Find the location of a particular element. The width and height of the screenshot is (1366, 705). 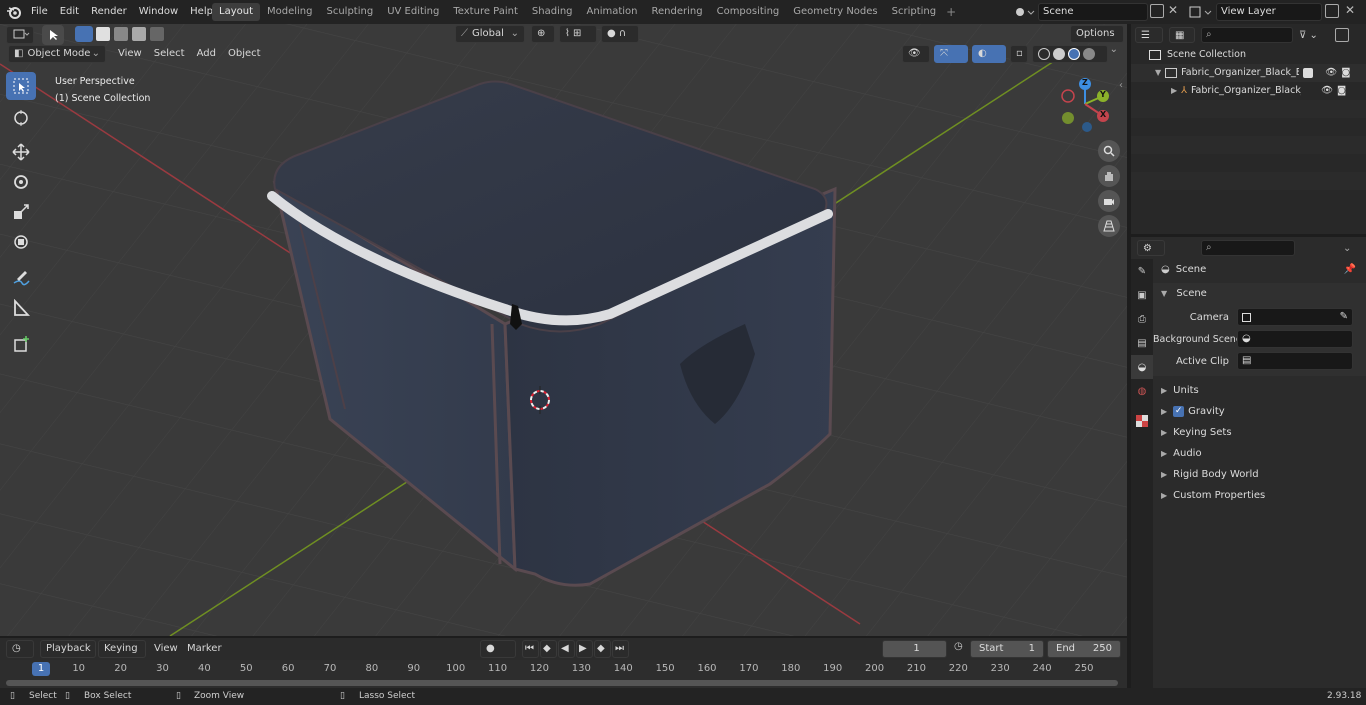

texture-tab-icon is located at coordinates (1142, 421).